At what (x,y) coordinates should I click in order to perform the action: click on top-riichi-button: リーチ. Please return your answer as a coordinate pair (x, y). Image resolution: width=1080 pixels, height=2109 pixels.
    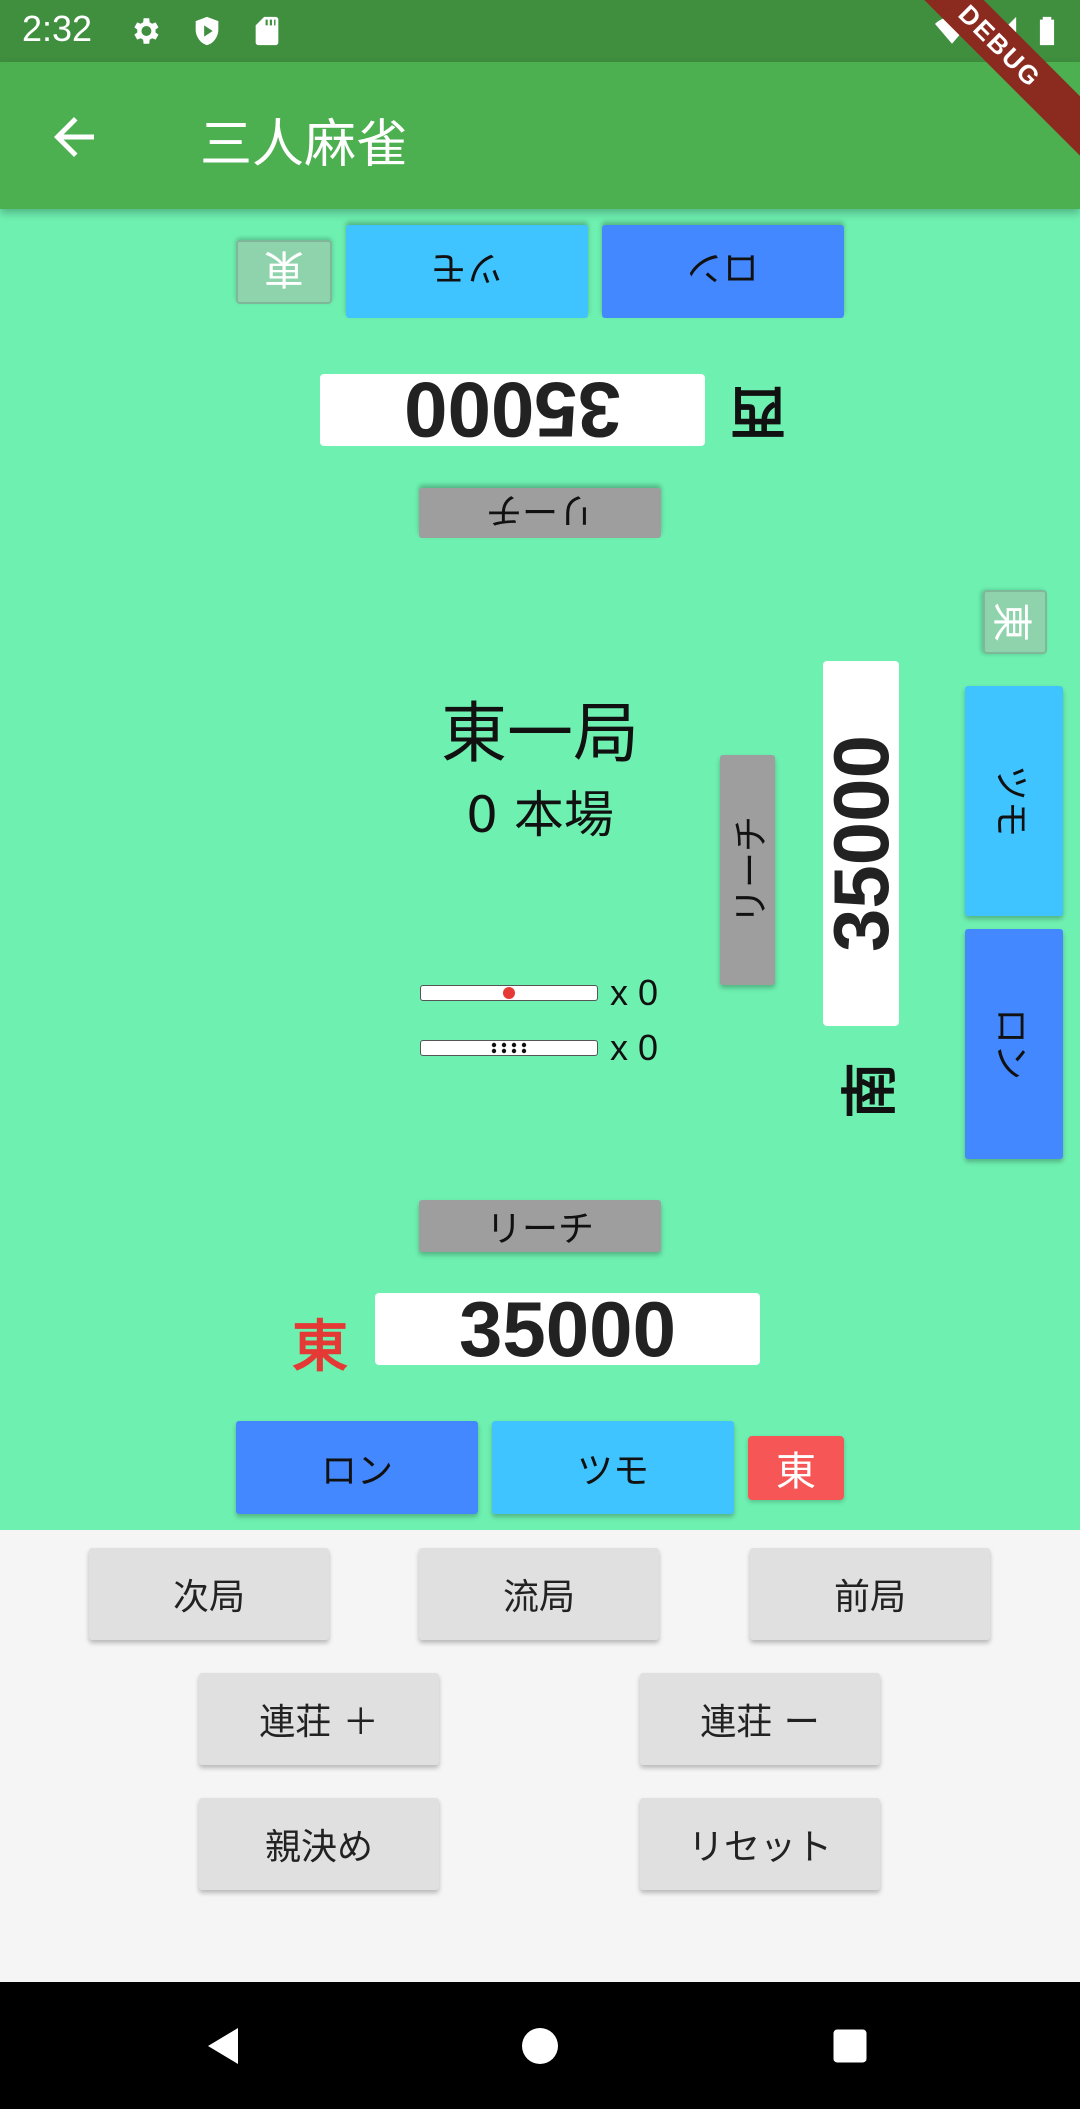
    Looking at the image, I should click on (540, 513).